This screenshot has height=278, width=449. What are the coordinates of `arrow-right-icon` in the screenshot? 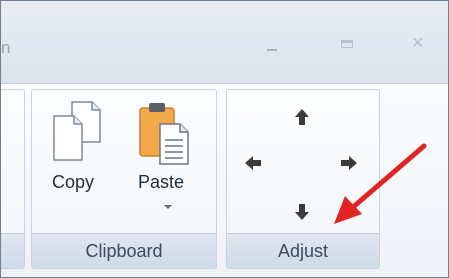 It's located at (349, 163).